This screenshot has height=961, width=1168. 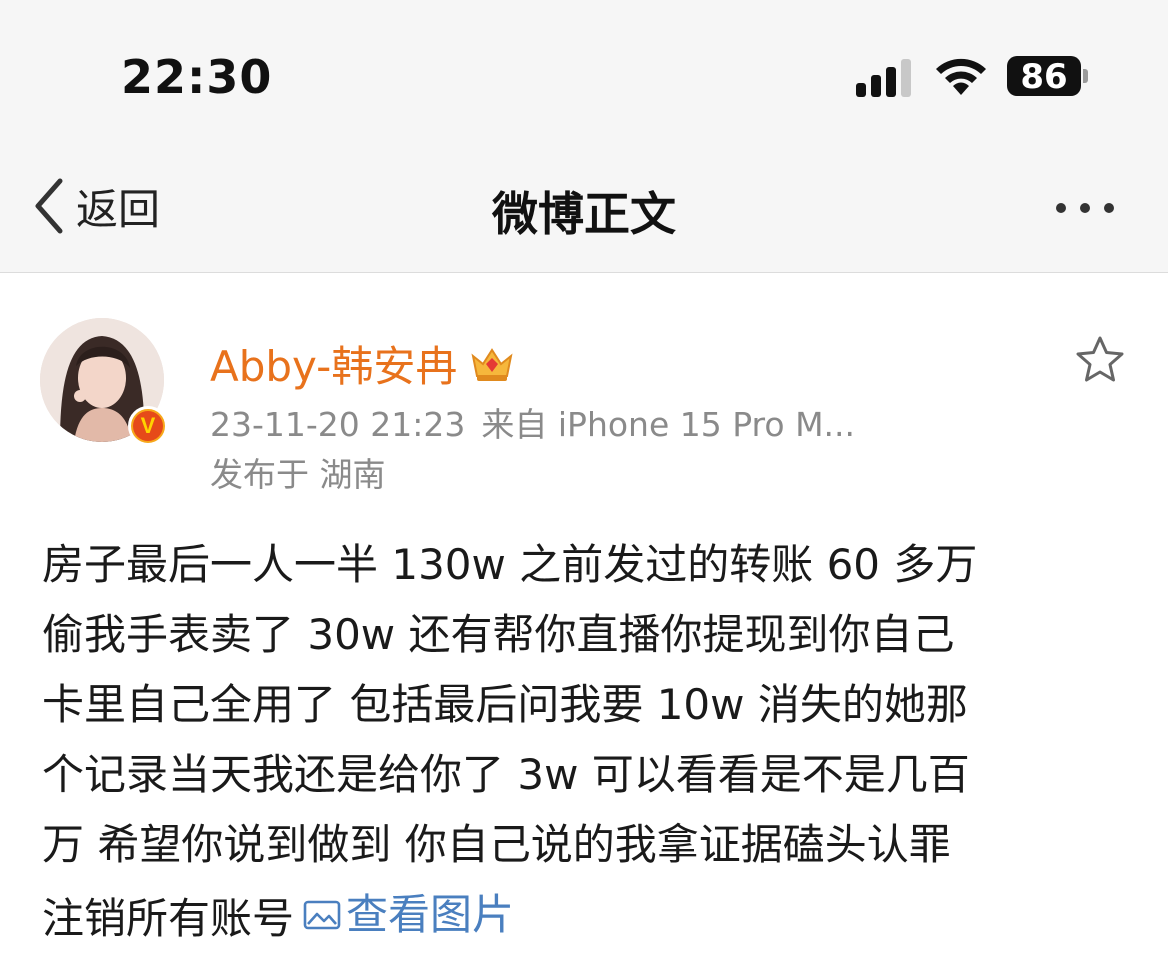 I want to click on back-label: 返回, so click(x=118, y=209).